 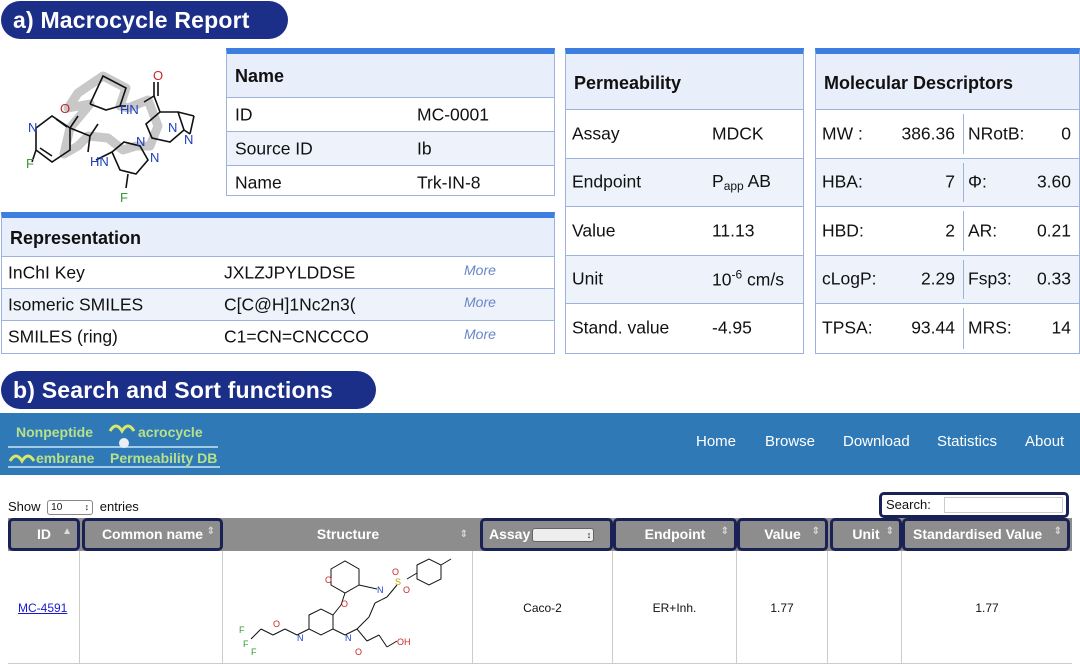 I want to click on row-structure: O O N S O O N N O F F F OH O, so click(x=348, y=607).